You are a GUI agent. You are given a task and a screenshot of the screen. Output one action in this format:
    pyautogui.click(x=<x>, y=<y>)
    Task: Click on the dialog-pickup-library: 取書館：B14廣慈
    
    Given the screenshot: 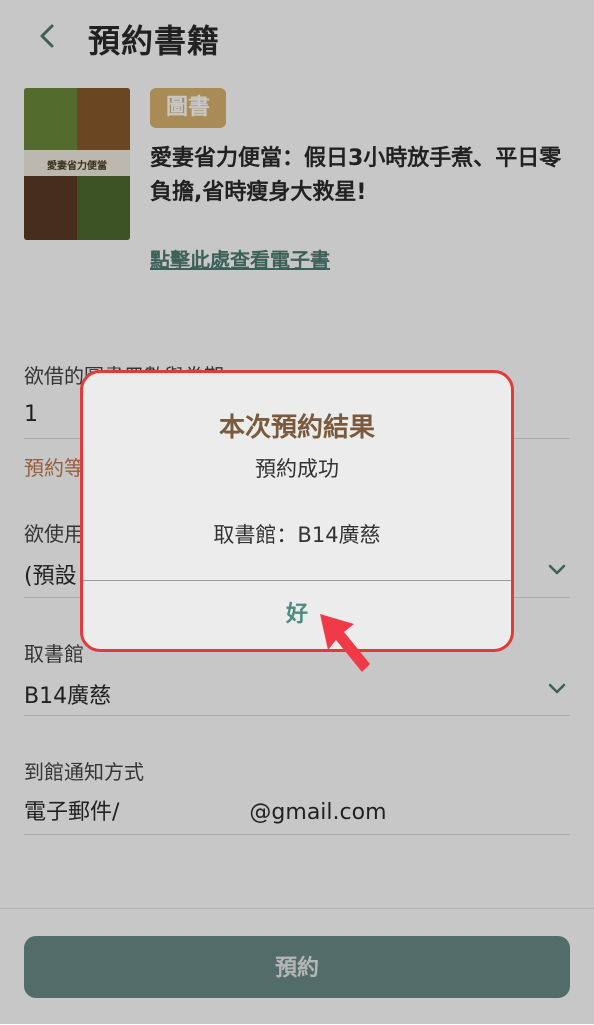 What is the action you would take?
    pyautogui.click(x=297, y=535)
    